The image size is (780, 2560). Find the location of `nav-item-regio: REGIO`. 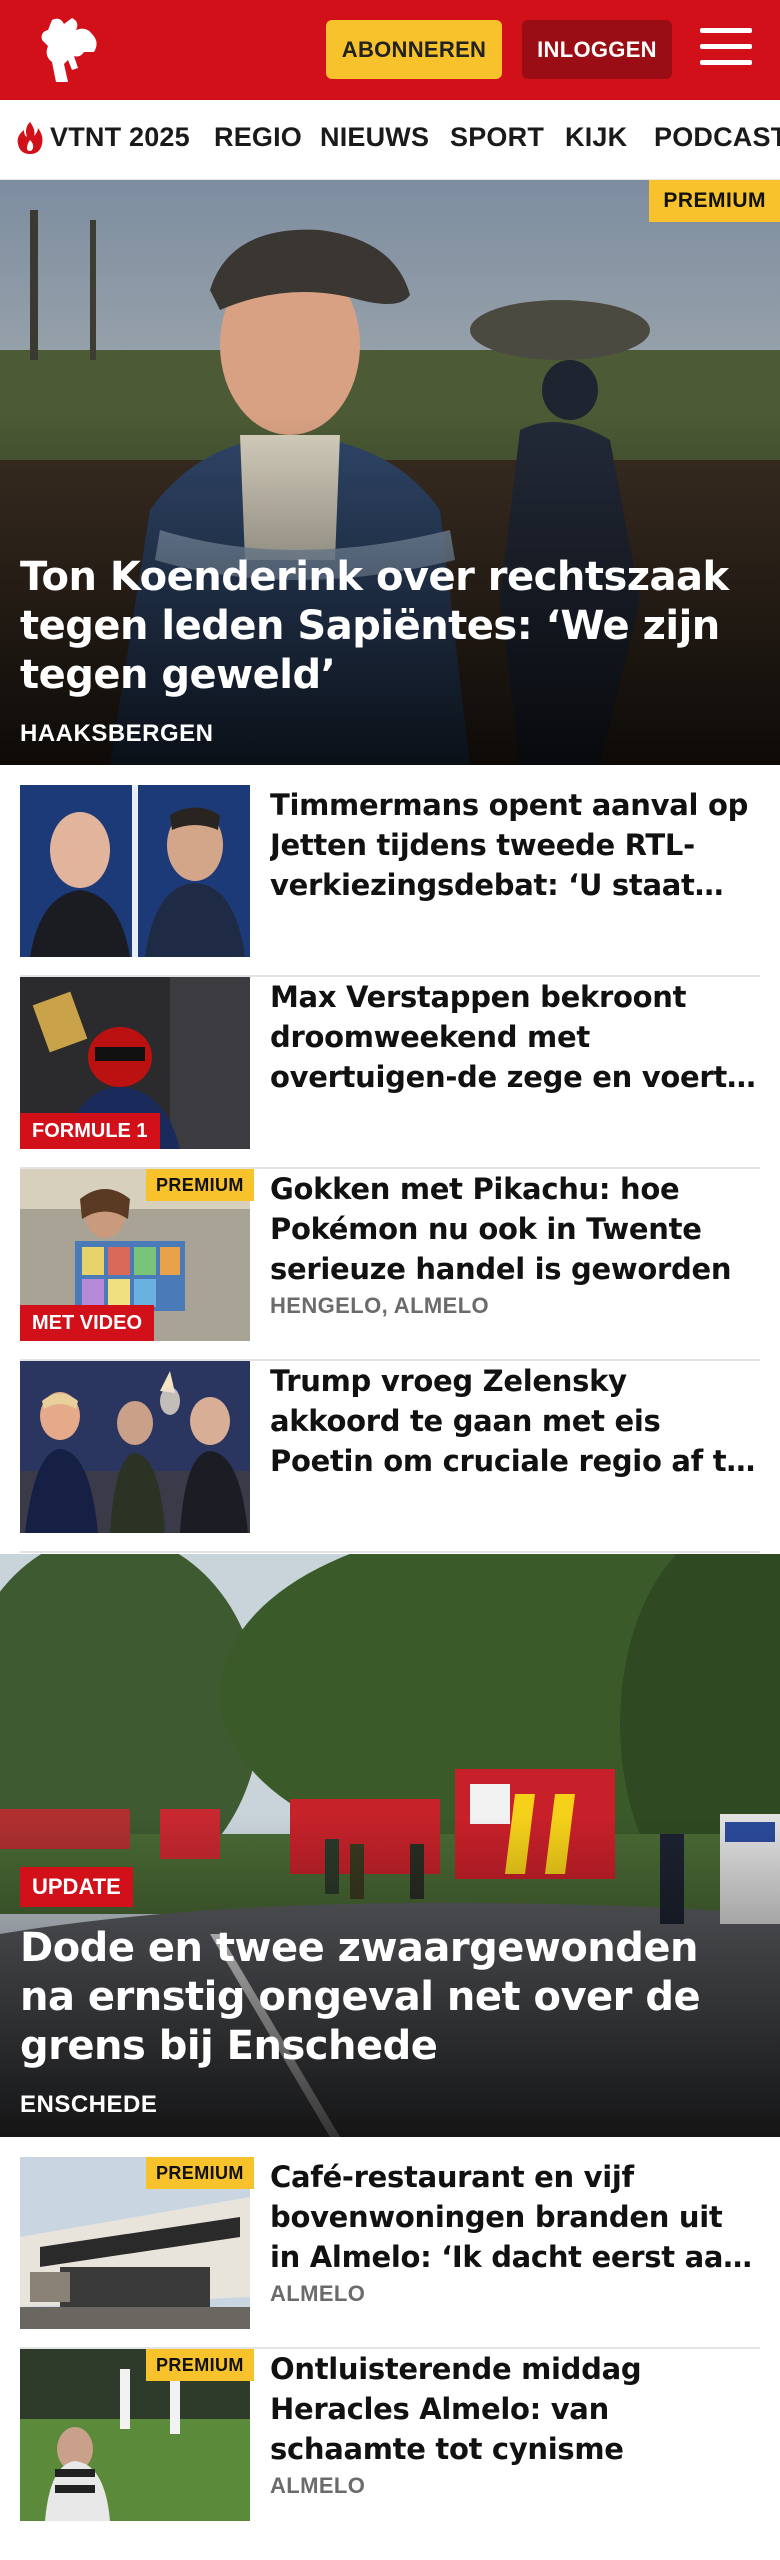

nav-item-regio: REGIO is located at coordinates (258, 137).